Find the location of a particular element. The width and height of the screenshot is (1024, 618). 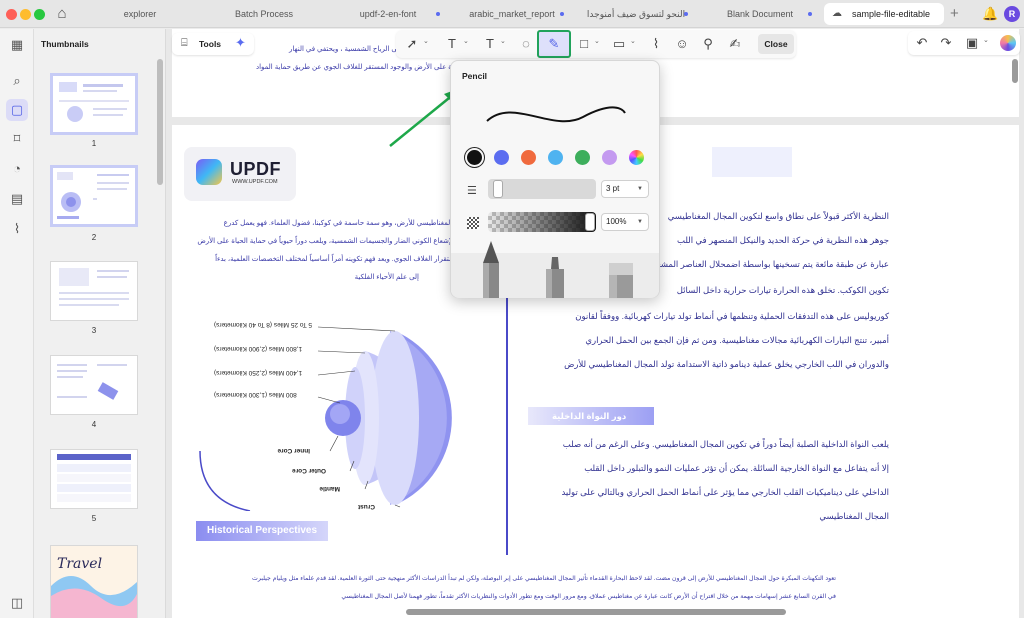

tab-batch-process: Batch Process is located at coordinates (264, 14).